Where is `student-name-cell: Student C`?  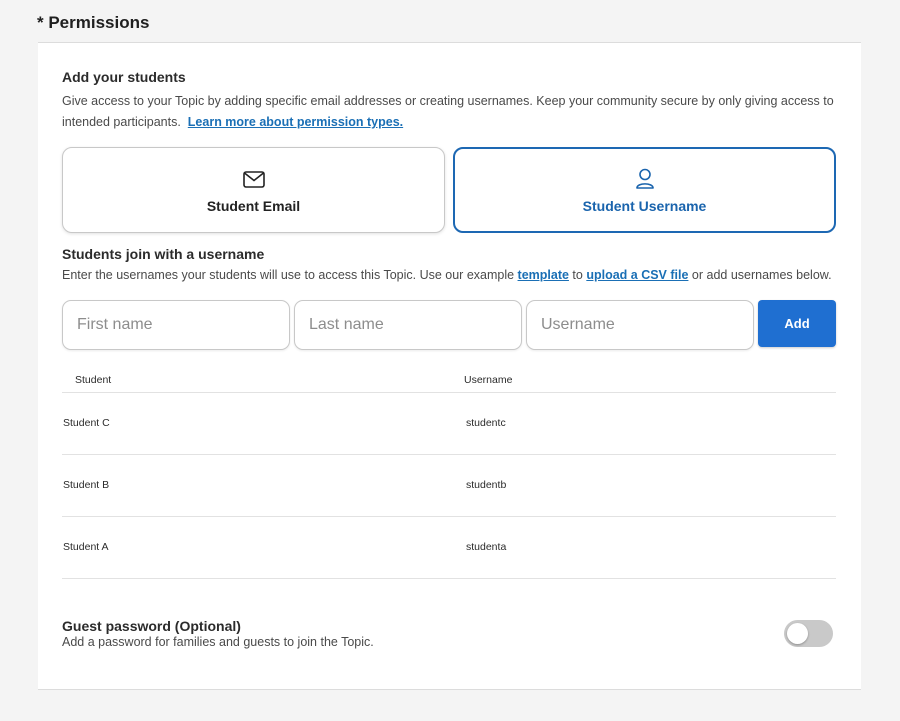
student-name-cell: Student C is located at coordinates (86, 423).